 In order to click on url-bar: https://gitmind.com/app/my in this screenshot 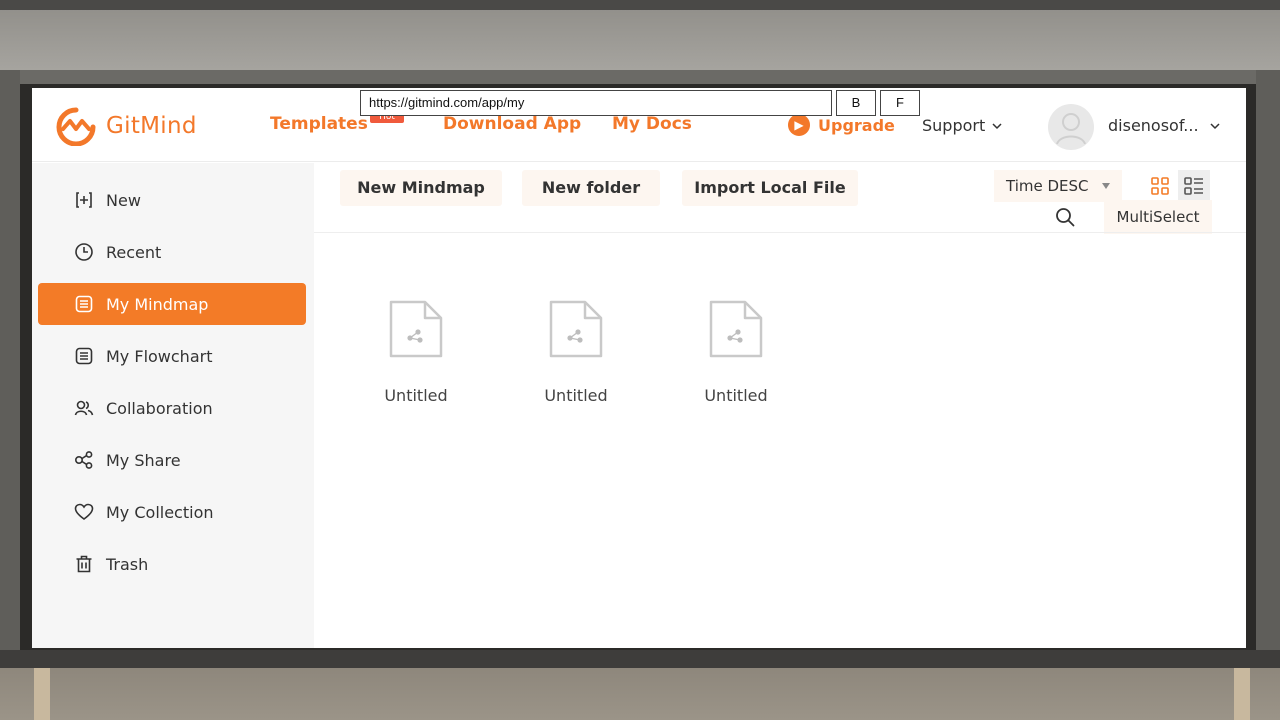, I will do `click(596, 103)`.